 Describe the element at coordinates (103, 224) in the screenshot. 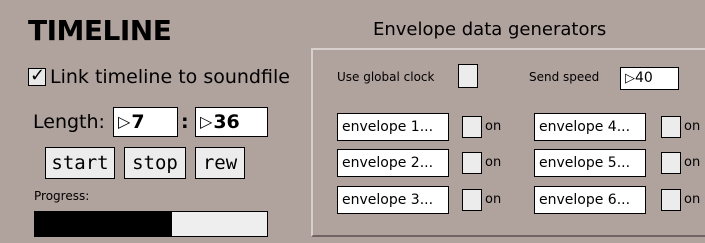

I see `progress-bar-fill` at that location.